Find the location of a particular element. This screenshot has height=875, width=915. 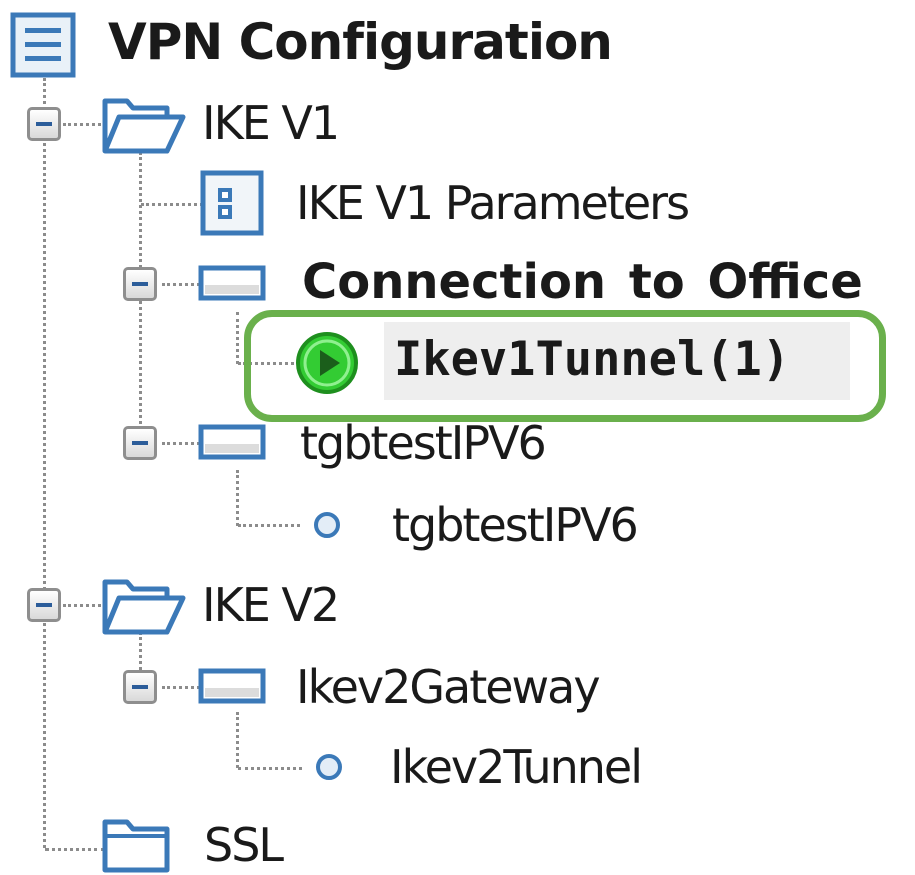

tree-node-label: Ikev2Tunnel is located at coordinates (516, 767).